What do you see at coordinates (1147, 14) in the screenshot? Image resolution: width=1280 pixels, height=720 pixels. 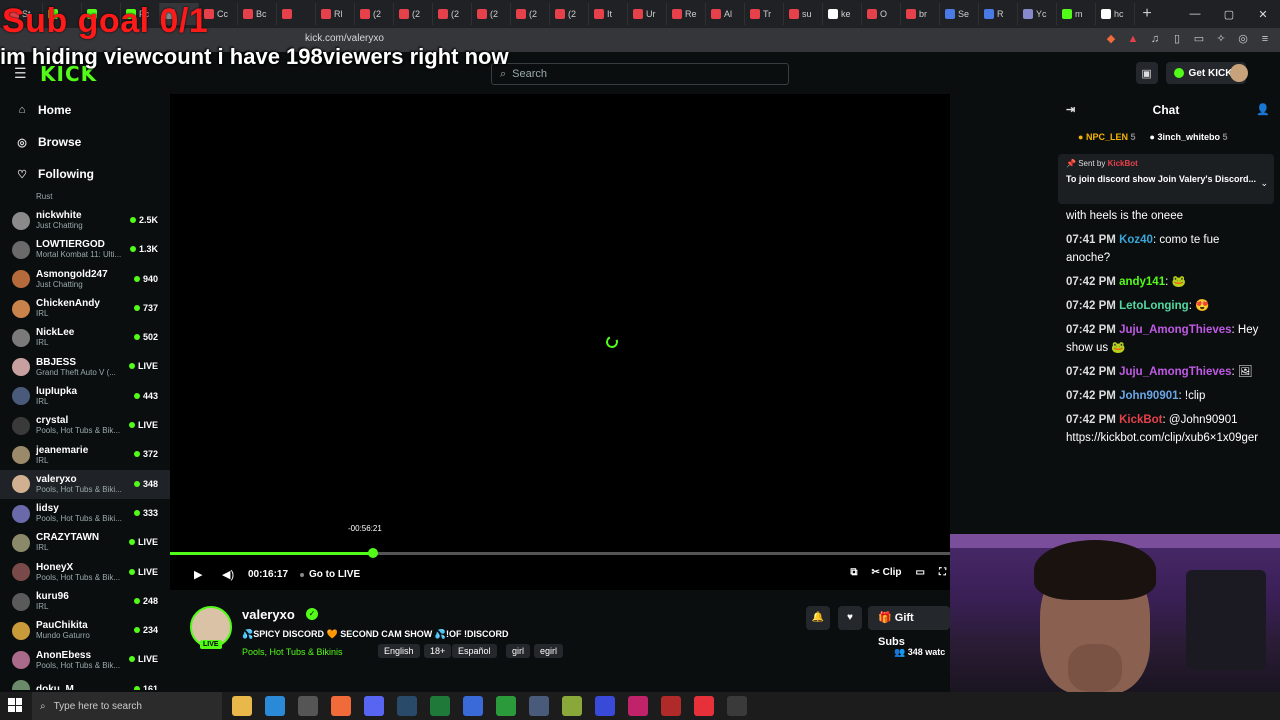 I see `new-tab-button: +` at bounding box center [1147, 14].